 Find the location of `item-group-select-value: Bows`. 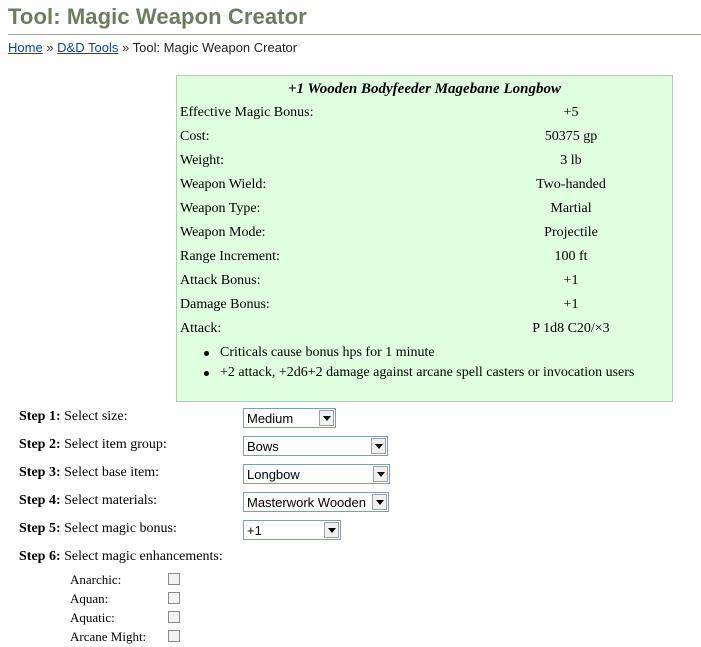

item-group-select-value: Bows is located at coordinates (263, 446).